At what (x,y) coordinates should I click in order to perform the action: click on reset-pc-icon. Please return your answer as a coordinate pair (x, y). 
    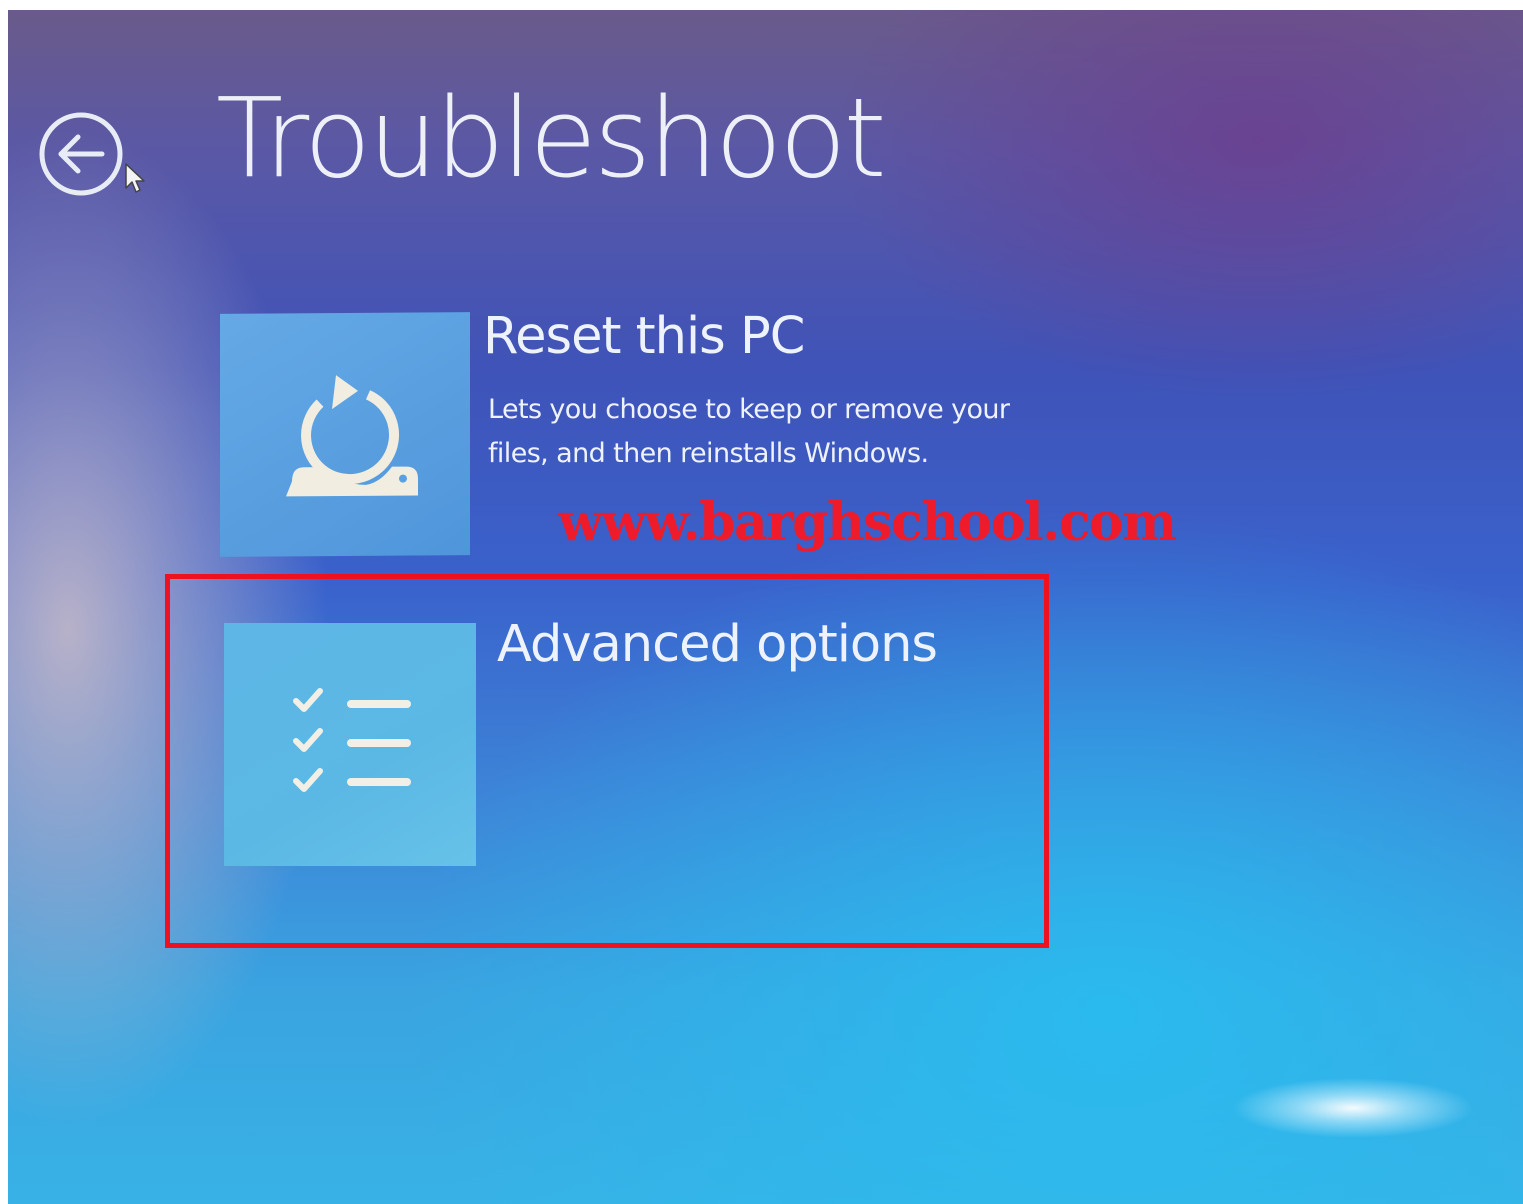
    Looking at the image, I should click on (352, 436).